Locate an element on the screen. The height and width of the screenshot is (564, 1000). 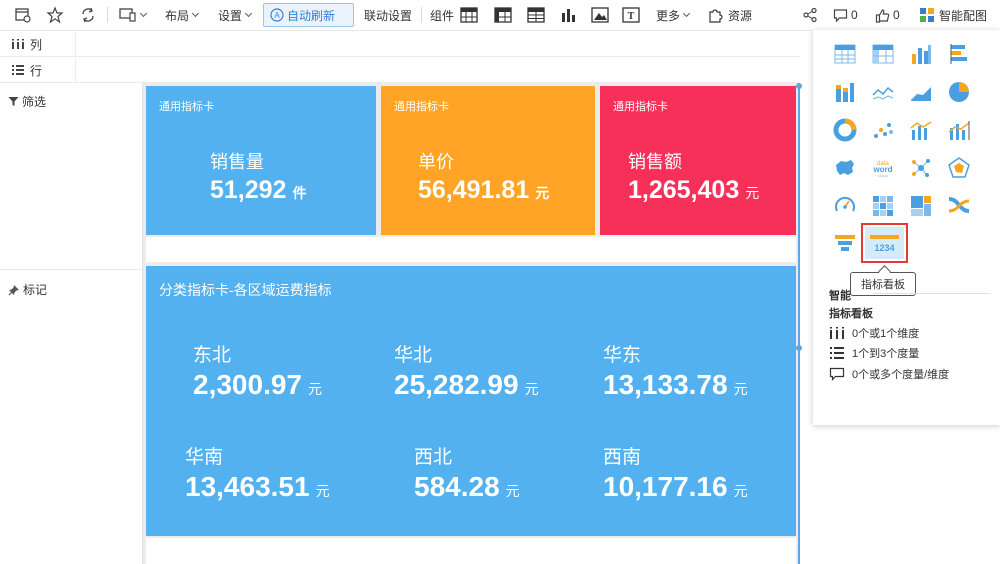
image-icon is located at coordinates (600, 15).